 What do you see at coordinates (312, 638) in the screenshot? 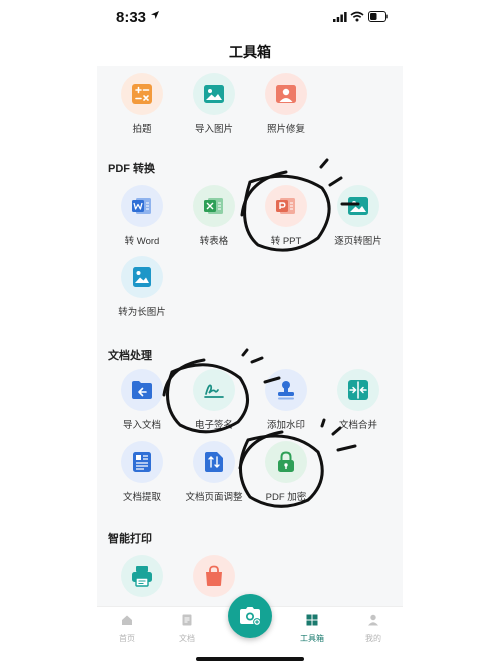
I see `tab-label: 工具箱` at bounding box center [312, 638].